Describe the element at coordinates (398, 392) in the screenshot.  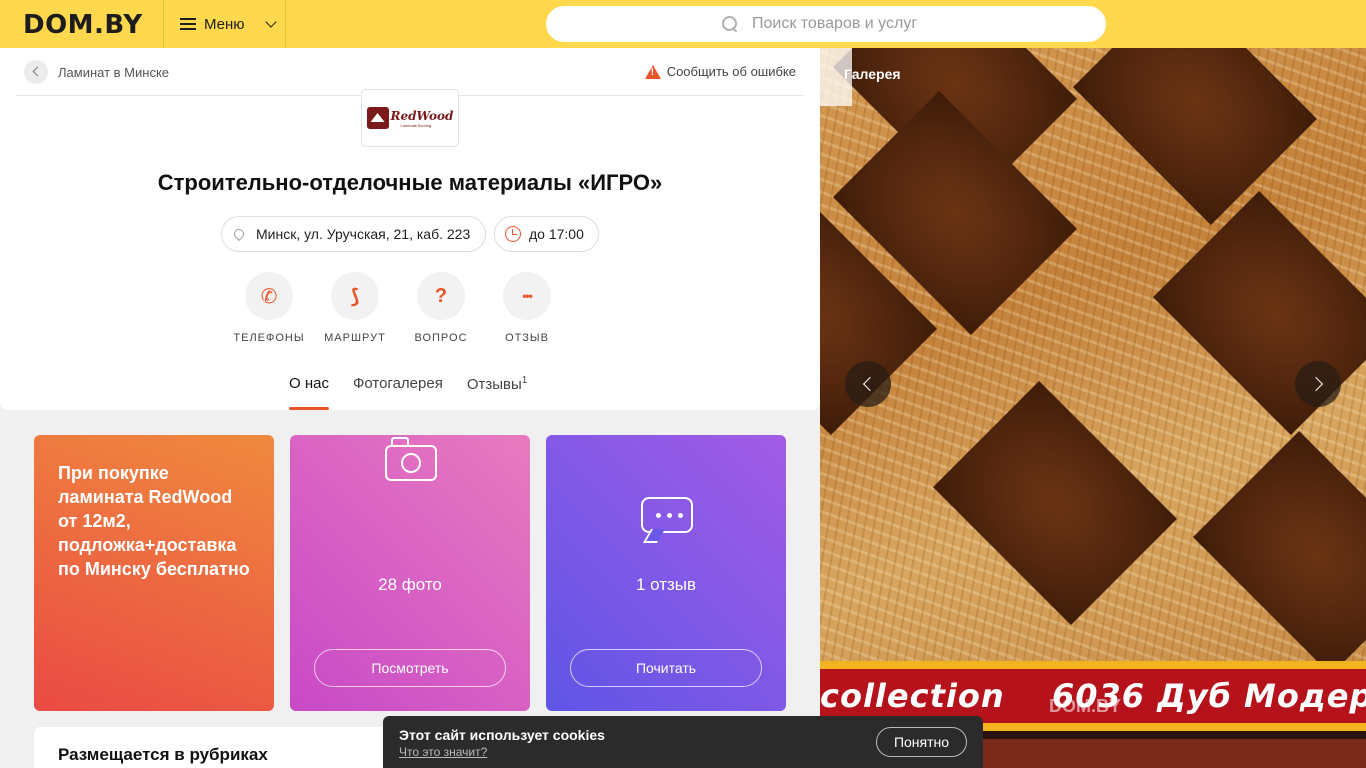
I see `tab-photogallery: Фотогалерея` at that location.